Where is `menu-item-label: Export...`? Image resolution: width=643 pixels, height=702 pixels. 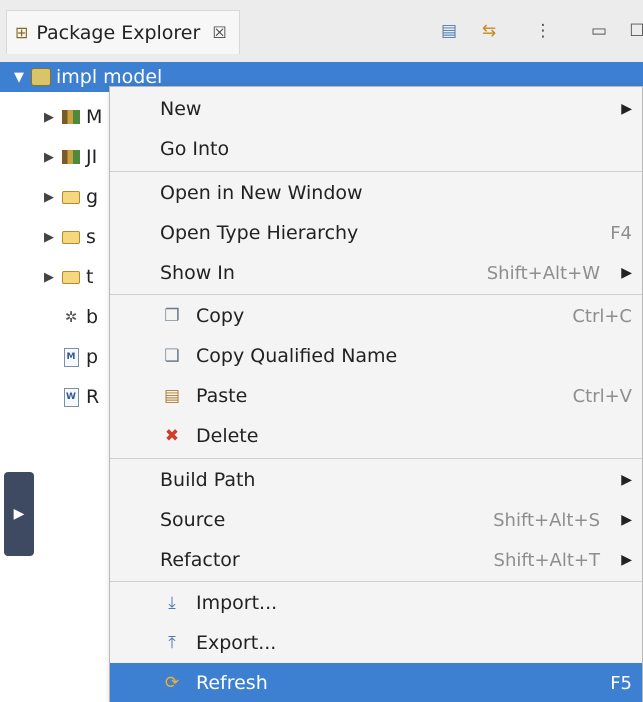
menu-item-label: Export... is located at coordinates (236, 643).